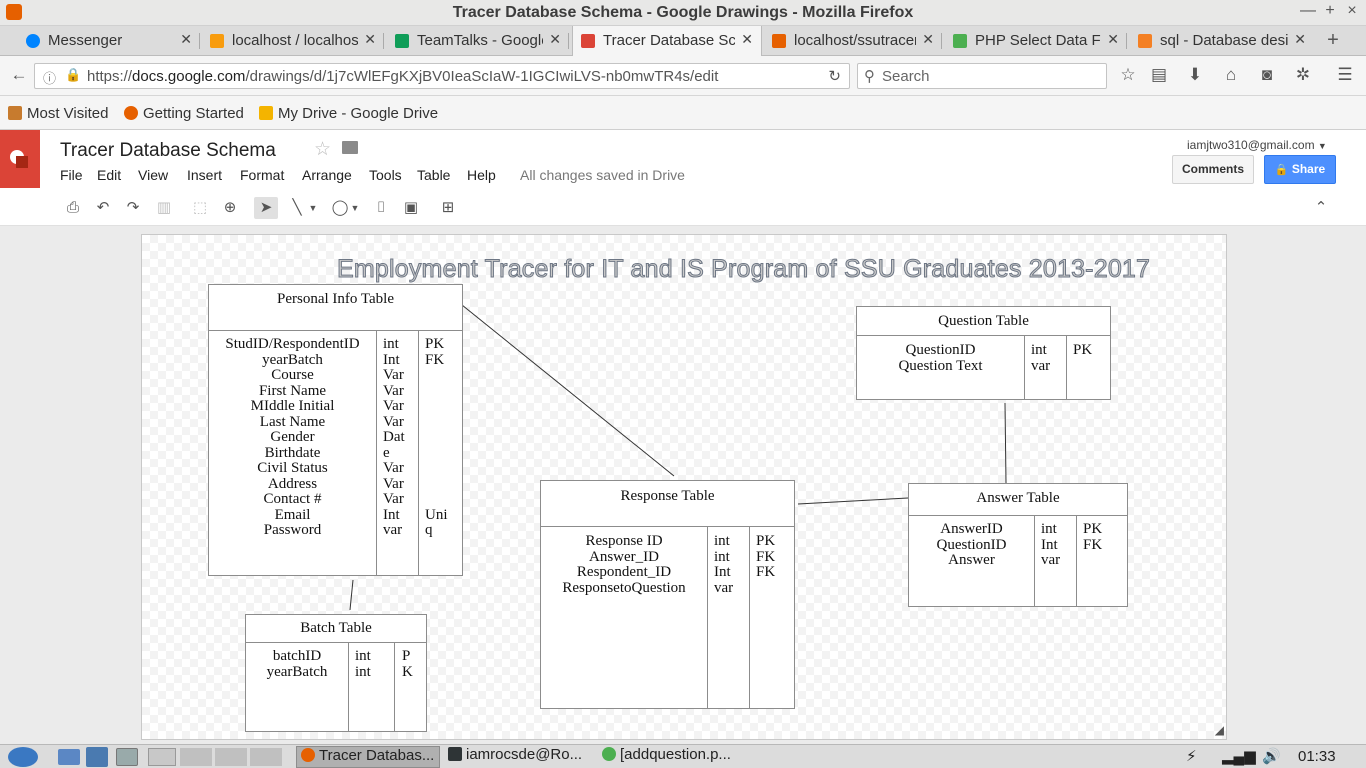 This screenshot has height=768, width=1366. Describe the element at coordinates (109, 41) in the screenshot. I see `tab-messenger: Messenger ✕` at that location.